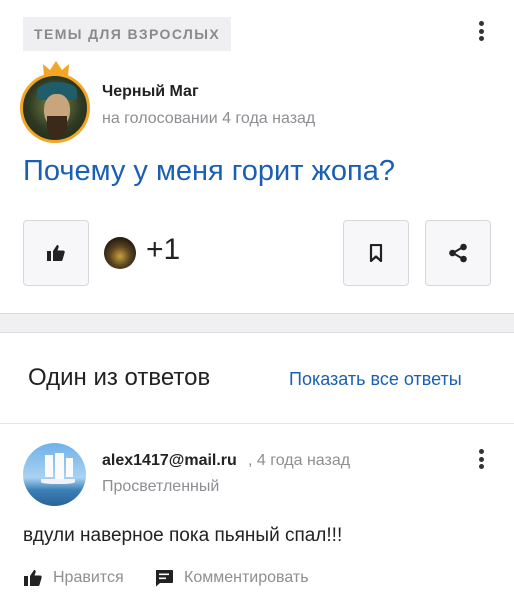 Image resolution: width=514 pixels, height=604 pixels. Describe the element at coordinates (120, 253) in the screenshot. I see `liker-avatar` at that location.